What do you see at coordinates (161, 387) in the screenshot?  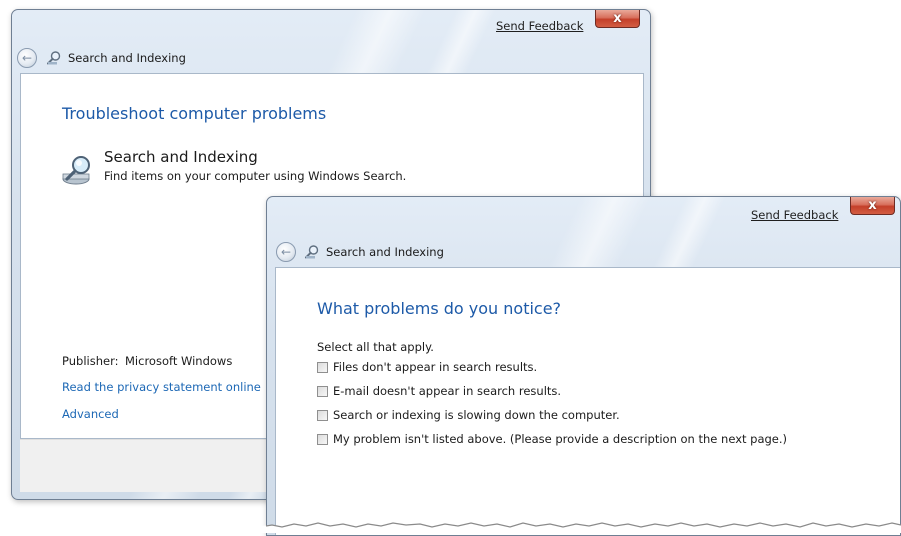 I see `privacy-statement-link: Read the privacy statement online` at bounding box center [161, 387].